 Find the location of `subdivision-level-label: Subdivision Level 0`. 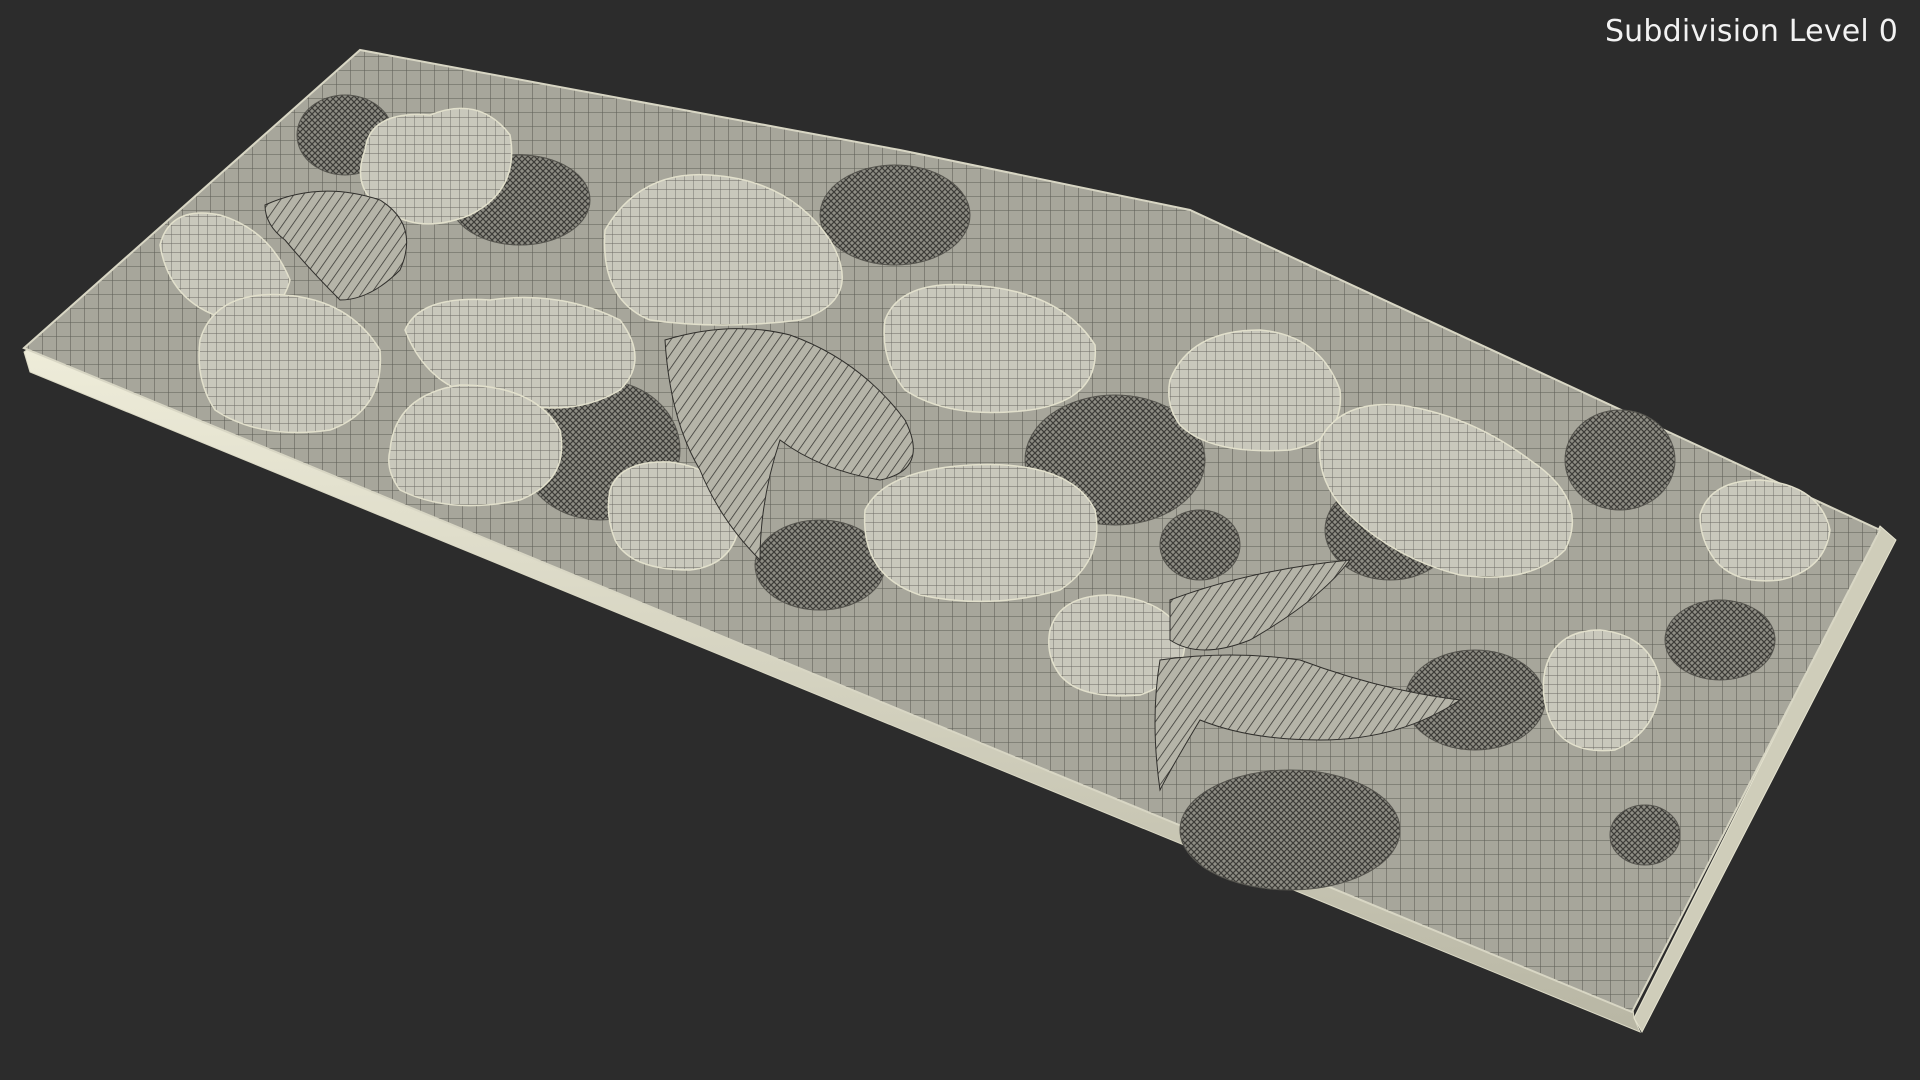

subdivision-level-label: Subdivision Level 0 is located at coordinates (1751, 31).